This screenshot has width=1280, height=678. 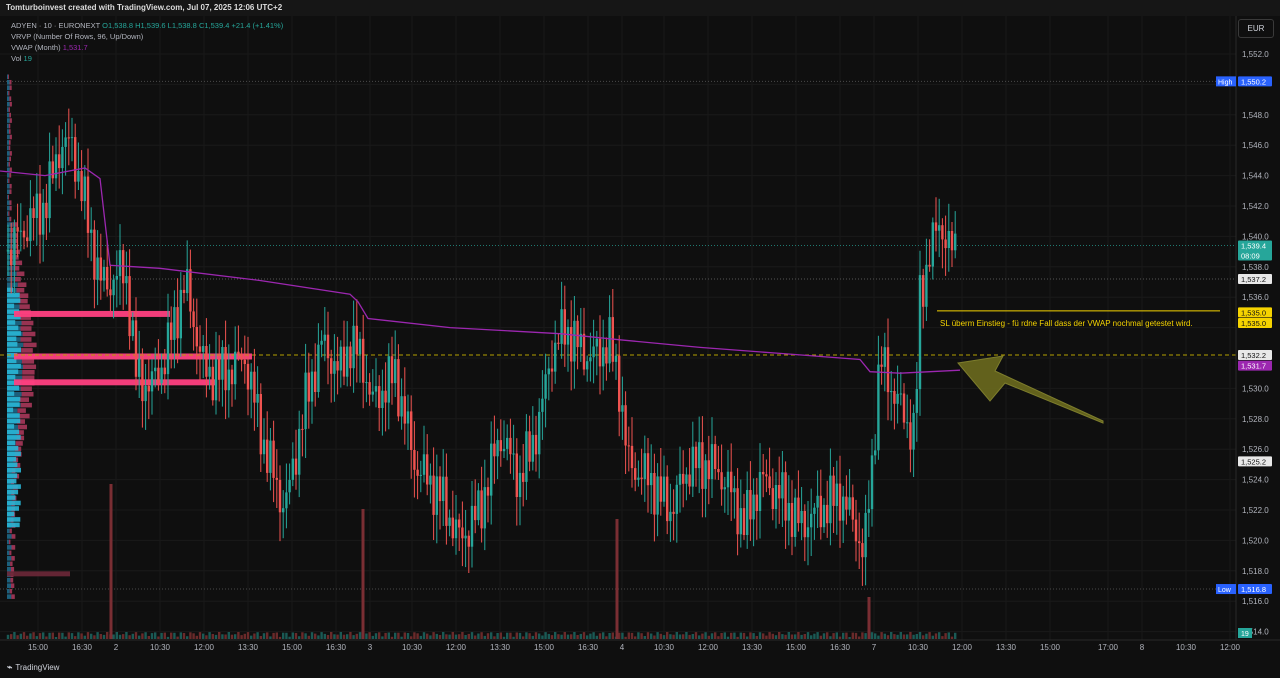 What do you see at coordinates (1255, 540) in the screenshot?
I see `price-tick-label: 1,520.0` at bounding box center [1255, 540].